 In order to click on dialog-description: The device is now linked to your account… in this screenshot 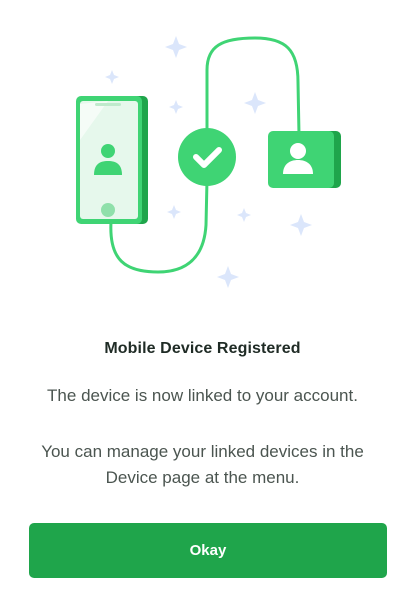, I will do `click(202, 395)`.